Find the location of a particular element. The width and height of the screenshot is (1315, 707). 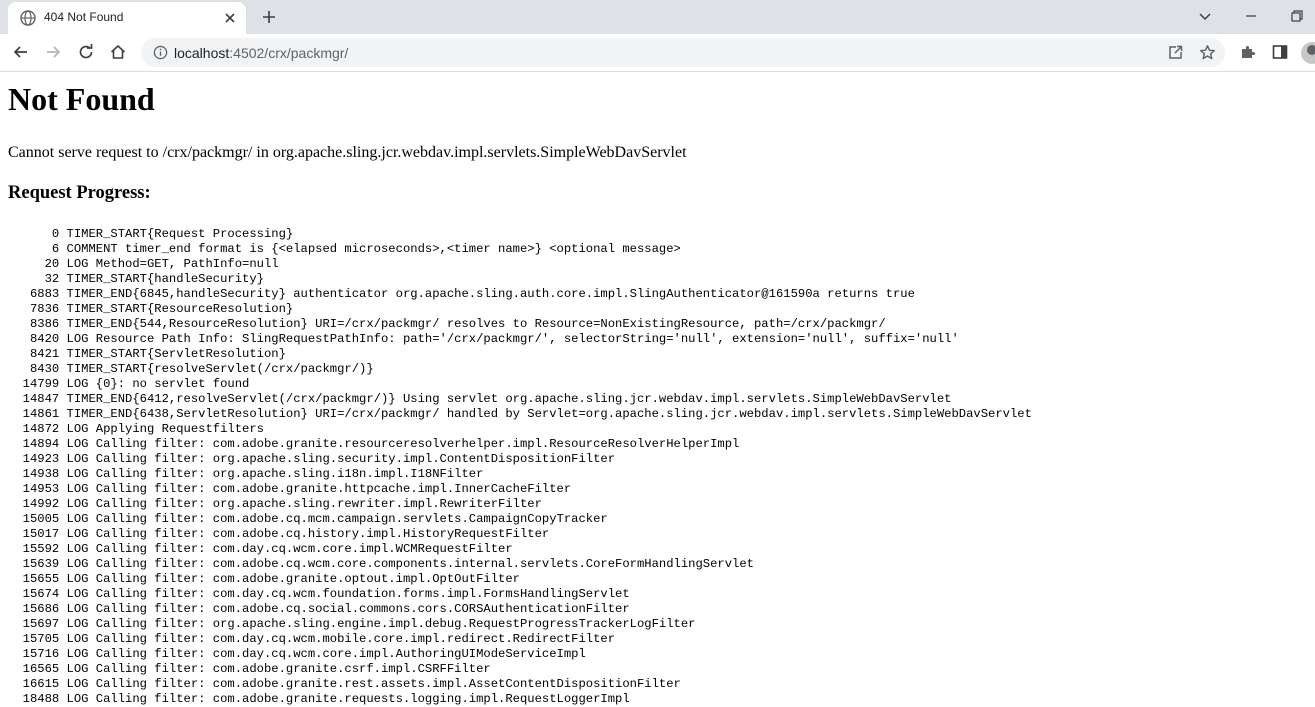

reload-icon is located at coordinates (86, 52).